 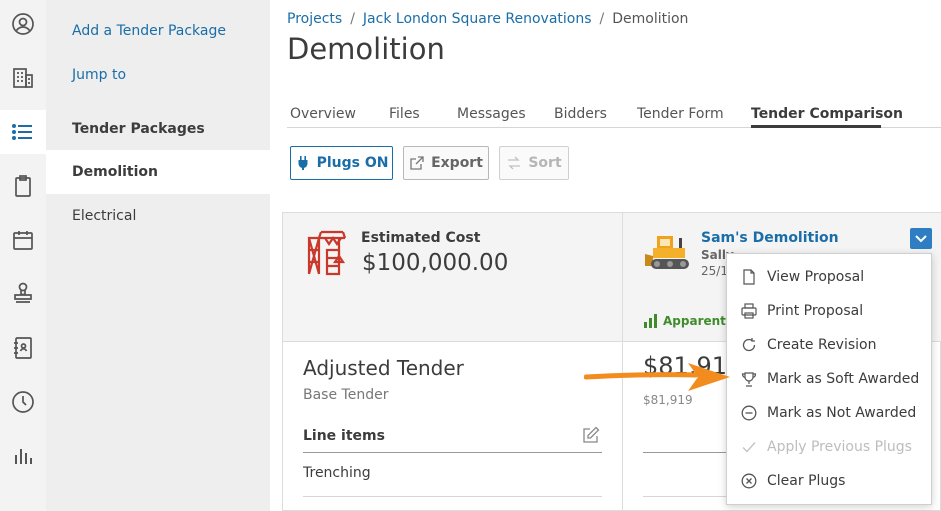 I want to click on icon-rail, so click(x=23, y=255).